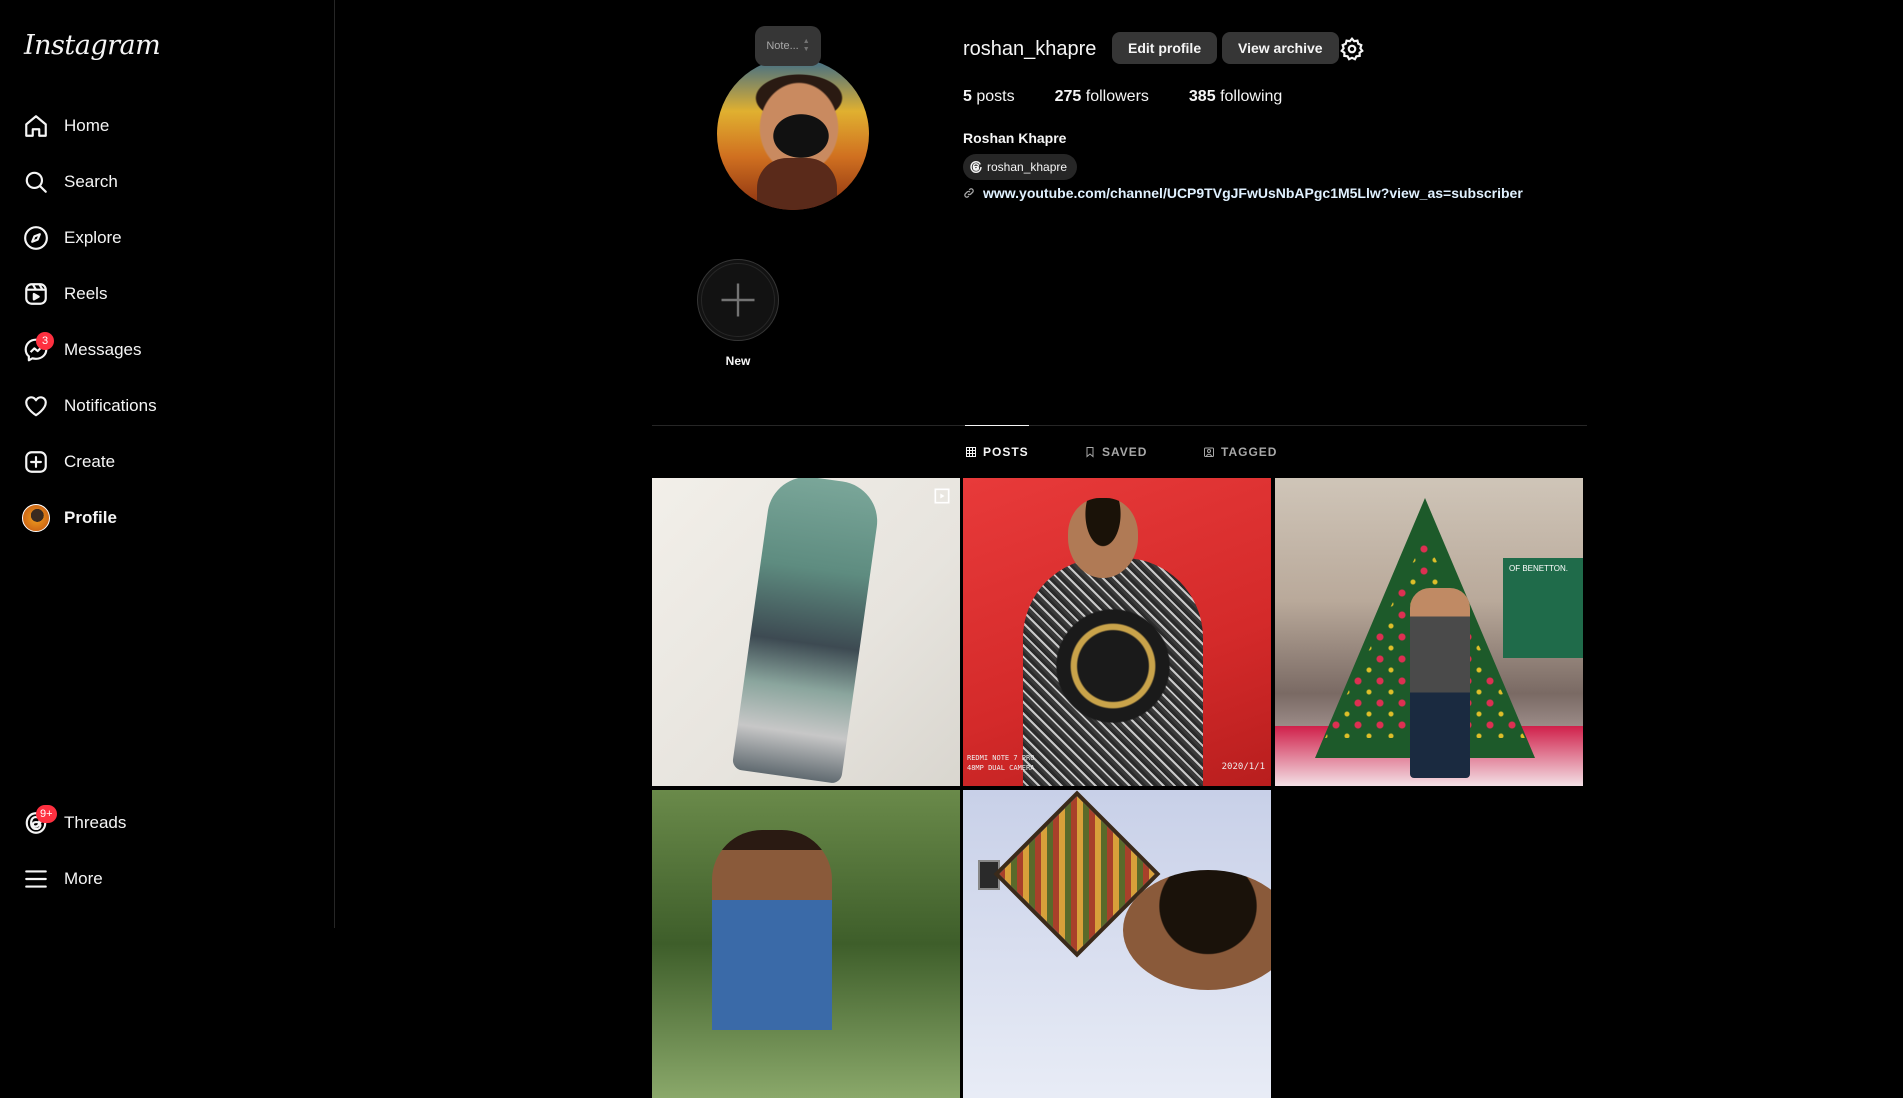 Image resolution: width=1903 pixels, height=1098 pixels. I want to click on following-stat: 385 following, so click(1235, 97).